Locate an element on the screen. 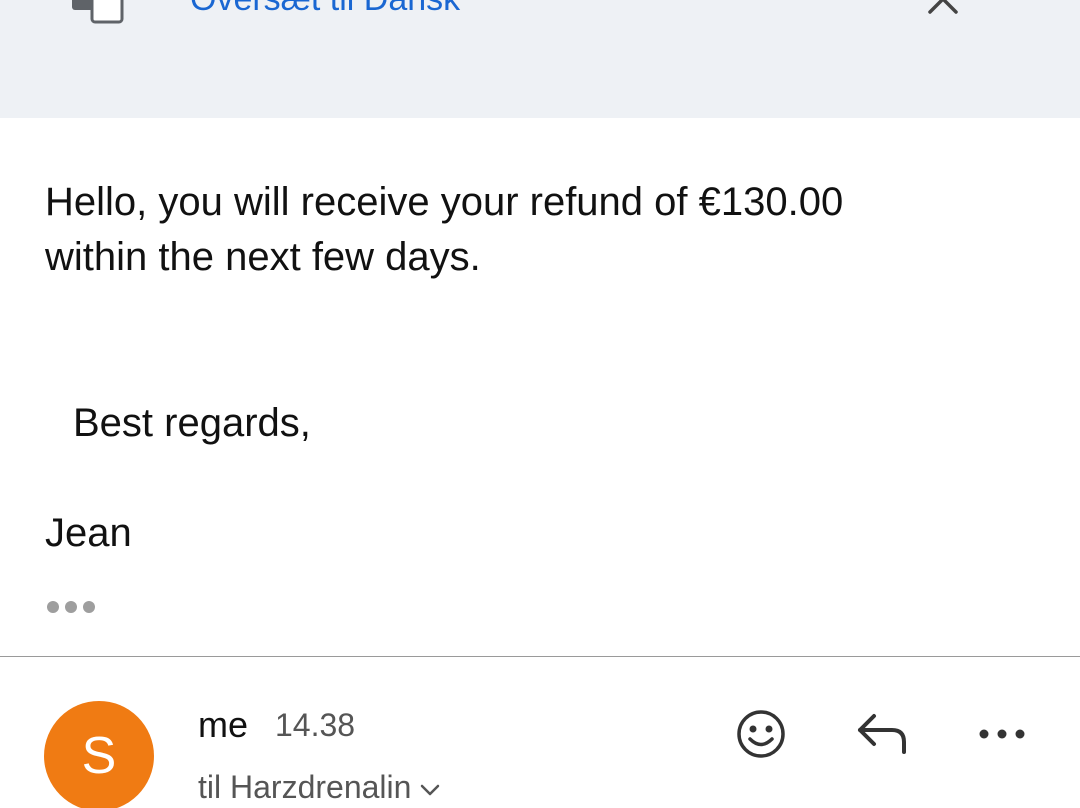  recipients-toggle: til Harzdrenalin is located at coordinates (319, 787).